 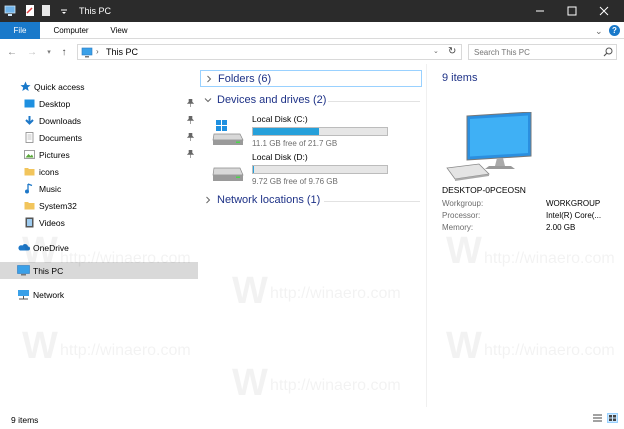 What do you see at coordinates (436, 51) in the screenshot?
I see `address-dropdown-icon: ⌄` at bounding box center [436, 51].